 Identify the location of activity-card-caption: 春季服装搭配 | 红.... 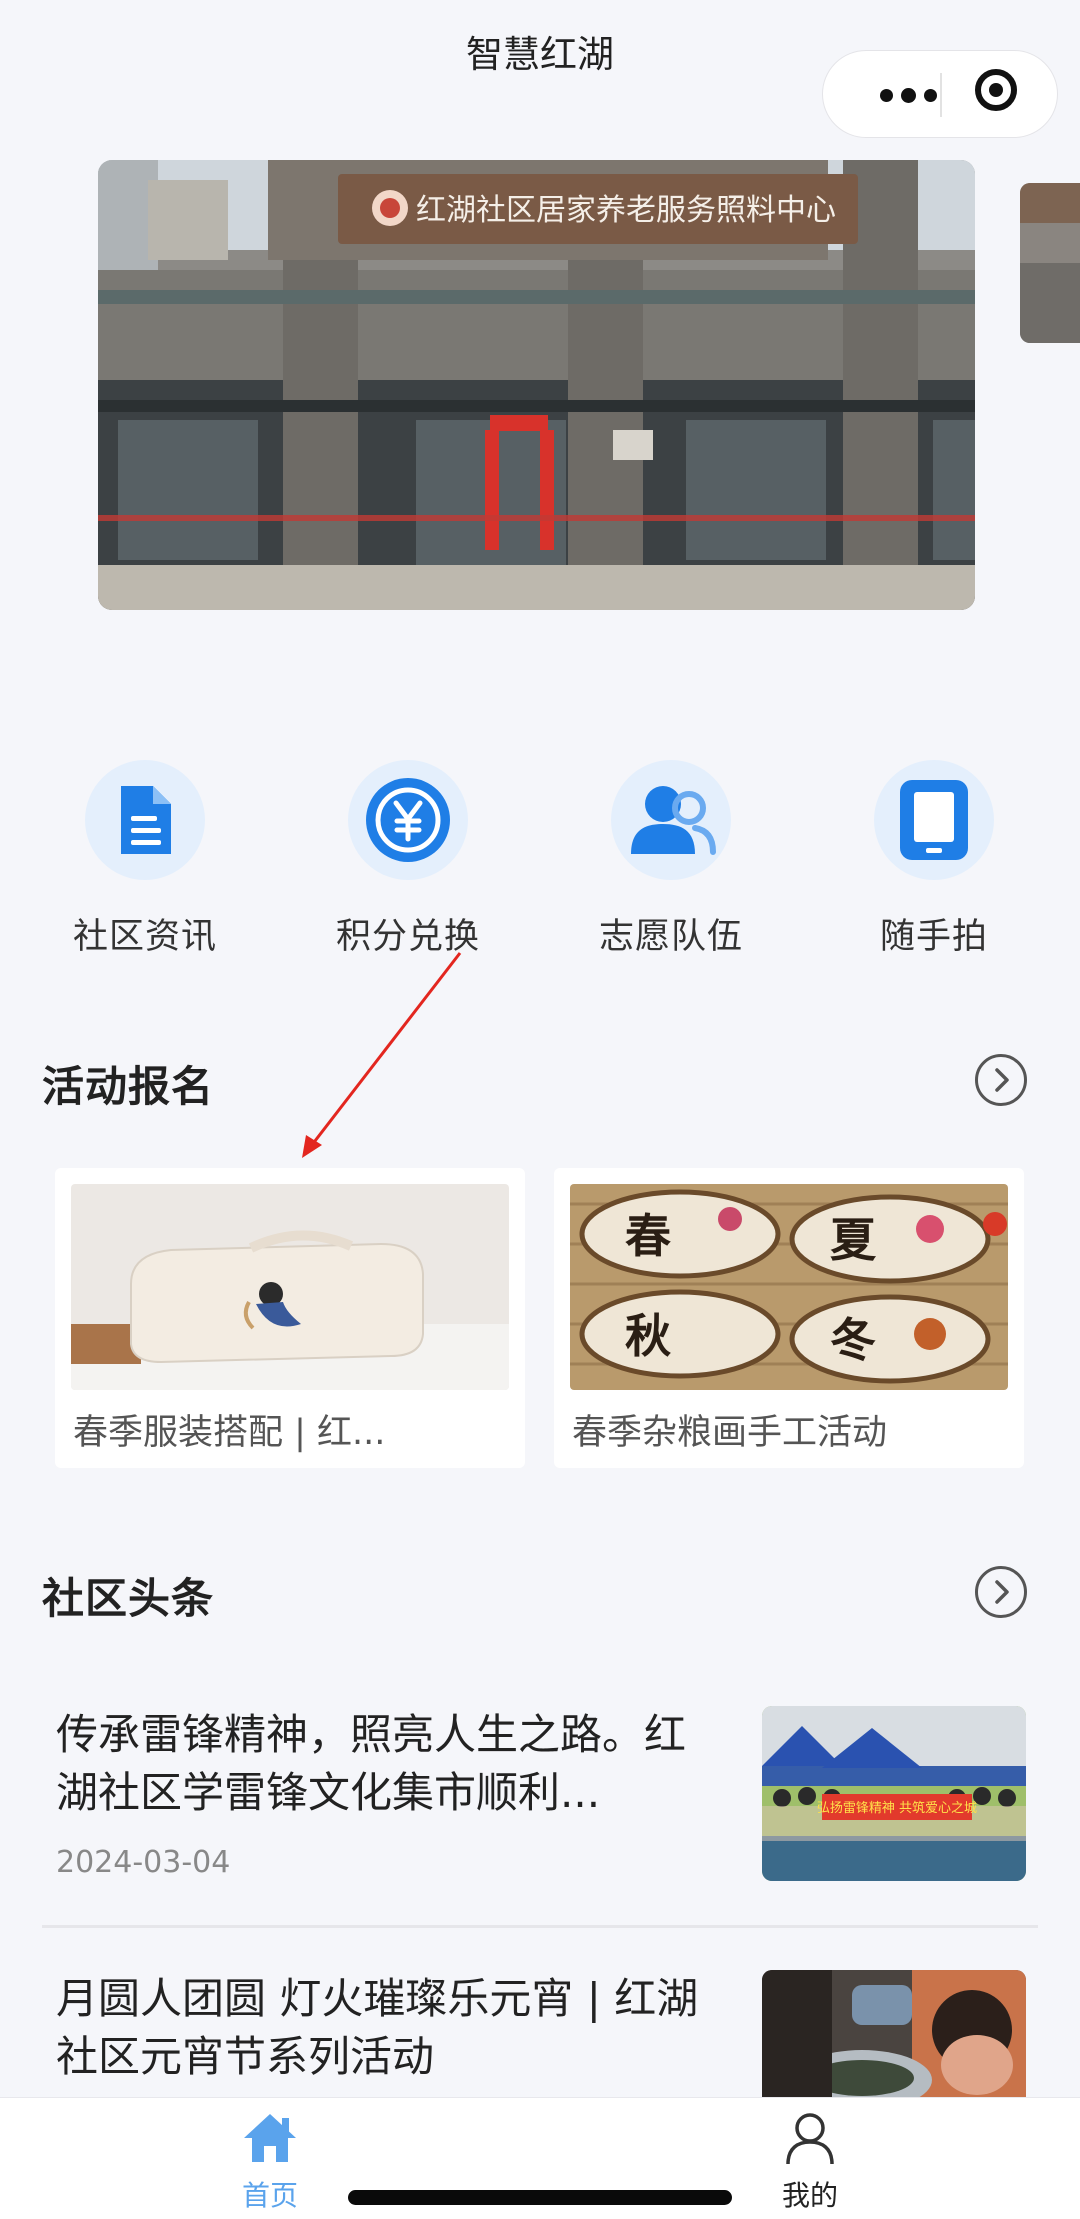
(229, 1433).